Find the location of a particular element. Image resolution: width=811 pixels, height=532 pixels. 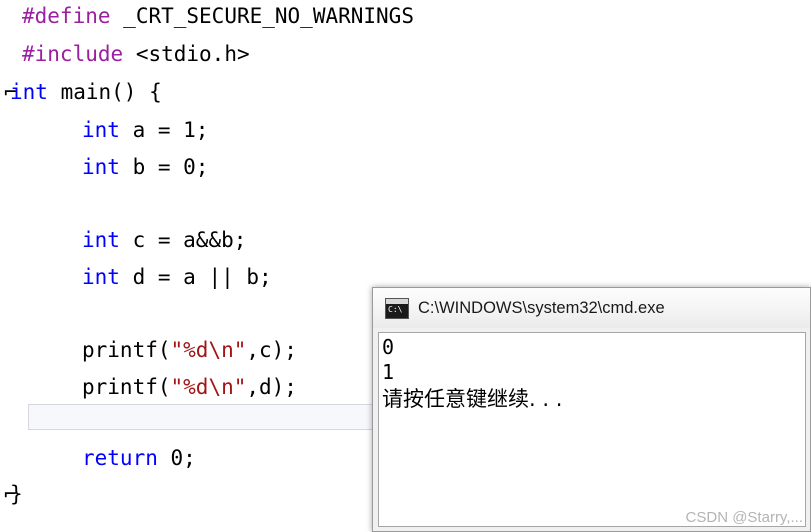

code-line: int c = a&&b; is located at coordinates (164, 240).